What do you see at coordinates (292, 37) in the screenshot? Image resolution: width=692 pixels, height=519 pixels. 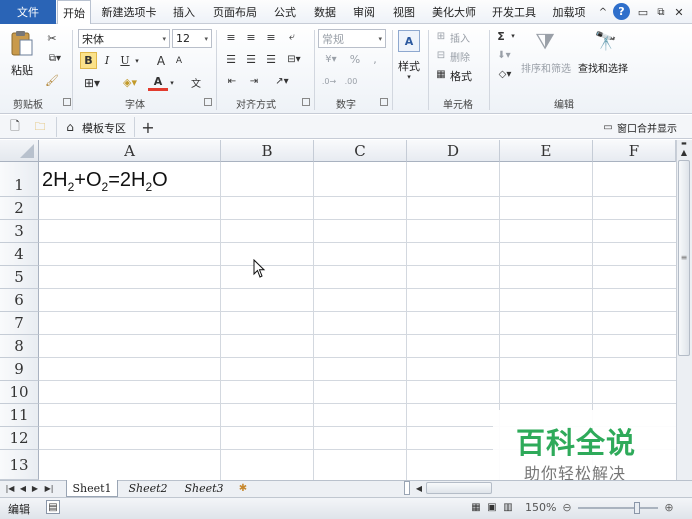 I see `wrap-text-icon: ⤶` at bounding box center [292, 37].